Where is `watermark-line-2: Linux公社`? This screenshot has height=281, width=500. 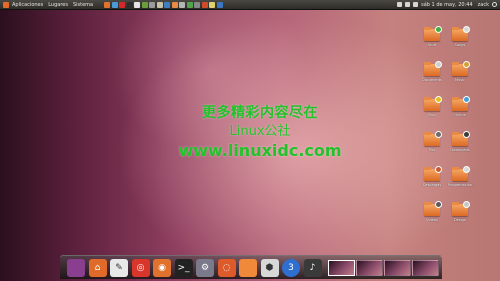 watermark-line-2: Linux公社 is located at coordinates (260, 131).